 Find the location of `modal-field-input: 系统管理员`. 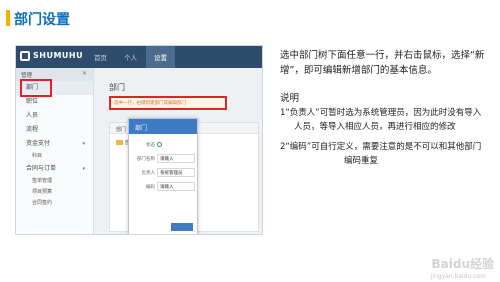

modal-field-input: 系统管理员 is located at coordinates (176, 172).